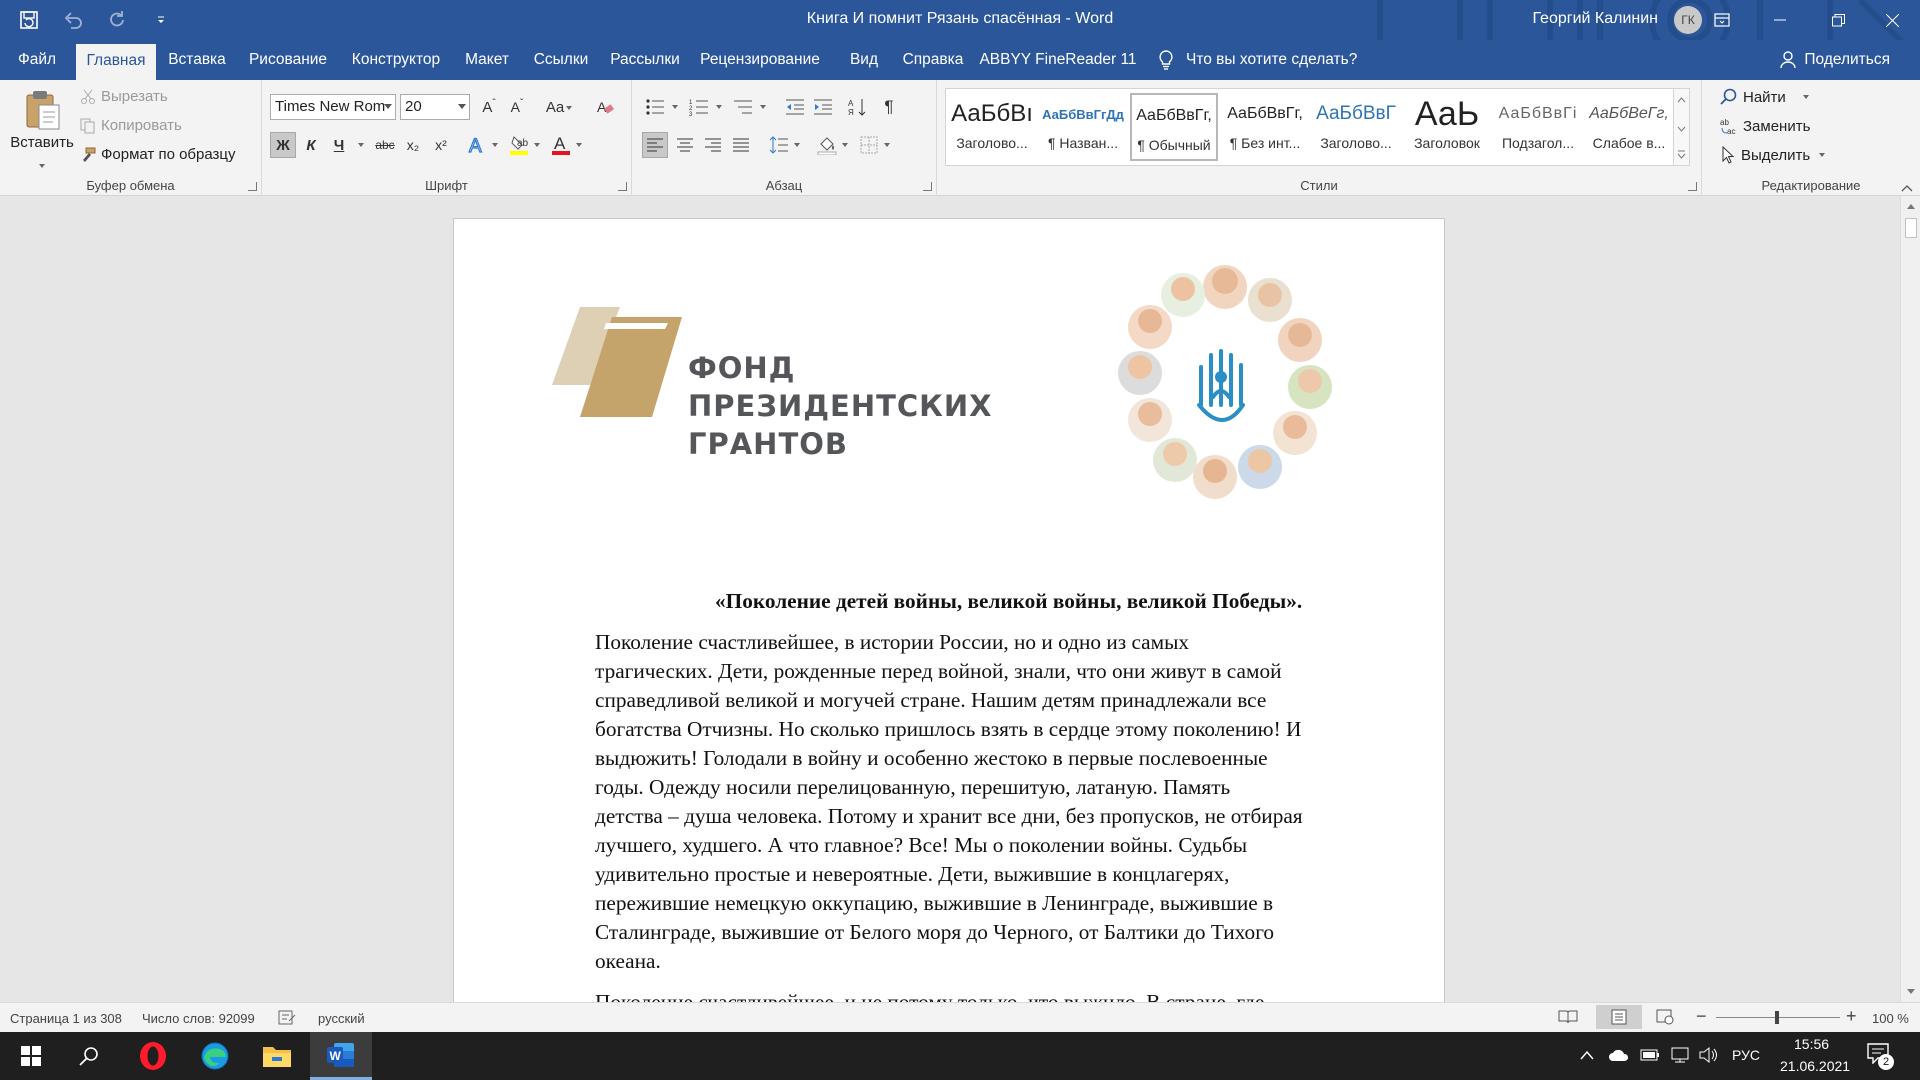  I want to click on superscript-button: x², so click(441, 145).